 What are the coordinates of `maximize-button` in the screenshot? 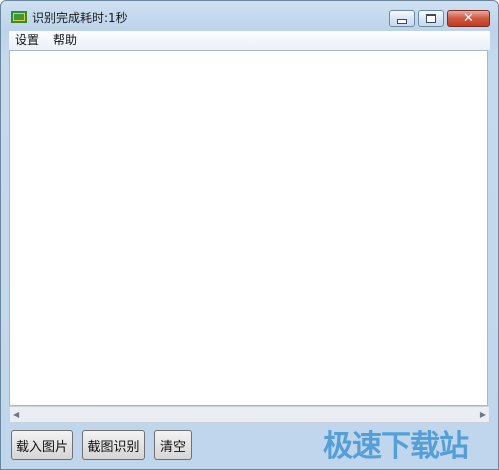 It's located at (431, 18).